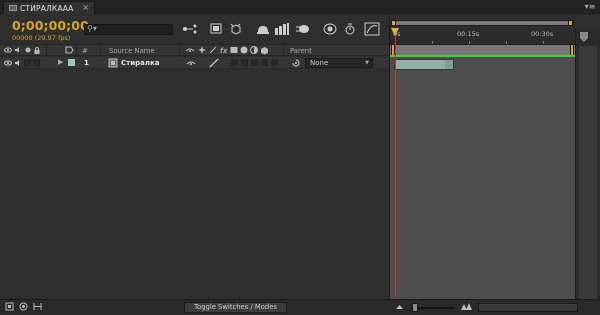  Describe the element at coordinates (8, 51) in the screenshot. I see `video-switch-header-icon` at that location.